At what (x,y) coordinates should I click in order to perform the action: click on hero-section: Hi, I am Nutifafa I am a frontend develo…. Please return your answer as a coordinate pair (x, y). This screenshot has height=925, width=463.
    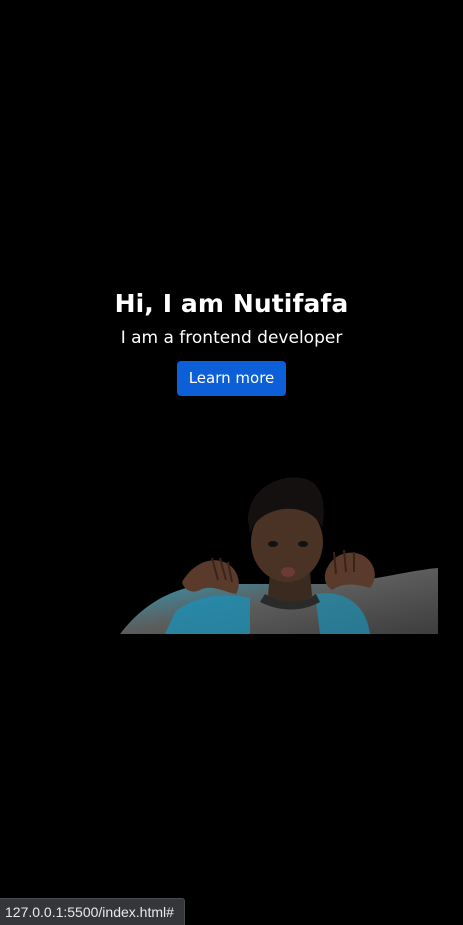
    Looking at the image, I should click on (231, 340).